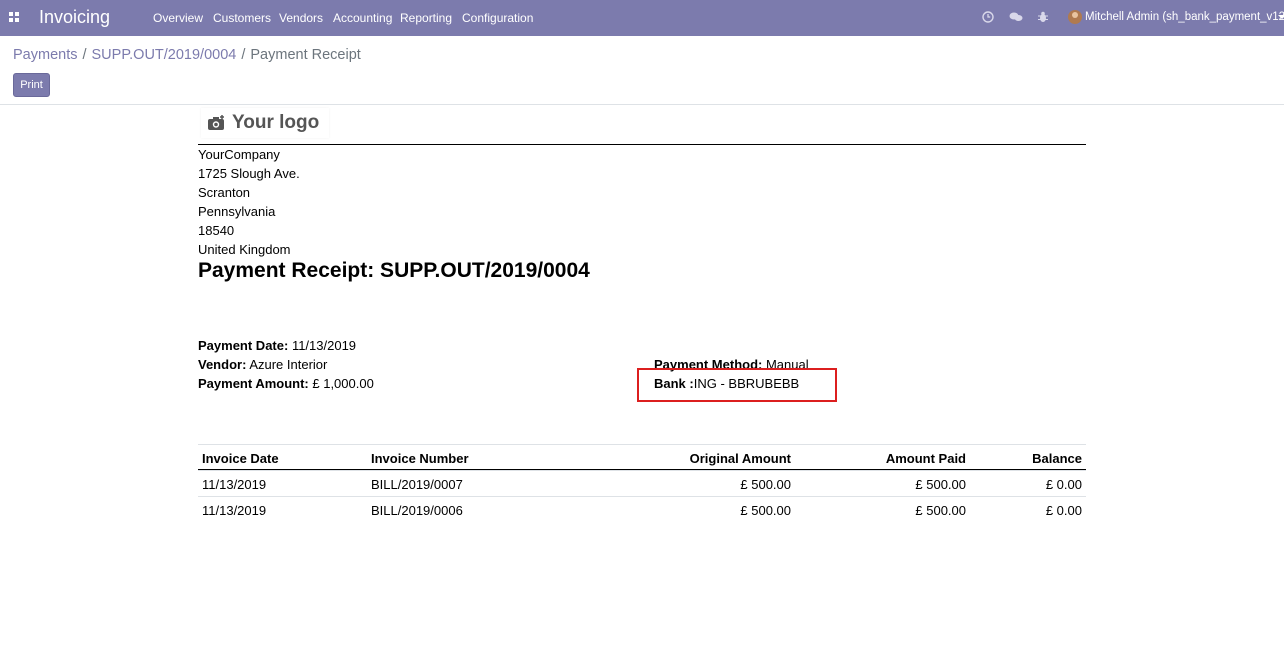  I want to click on cell-invoice-number: BILL/2019/0006, so click(417, 510).